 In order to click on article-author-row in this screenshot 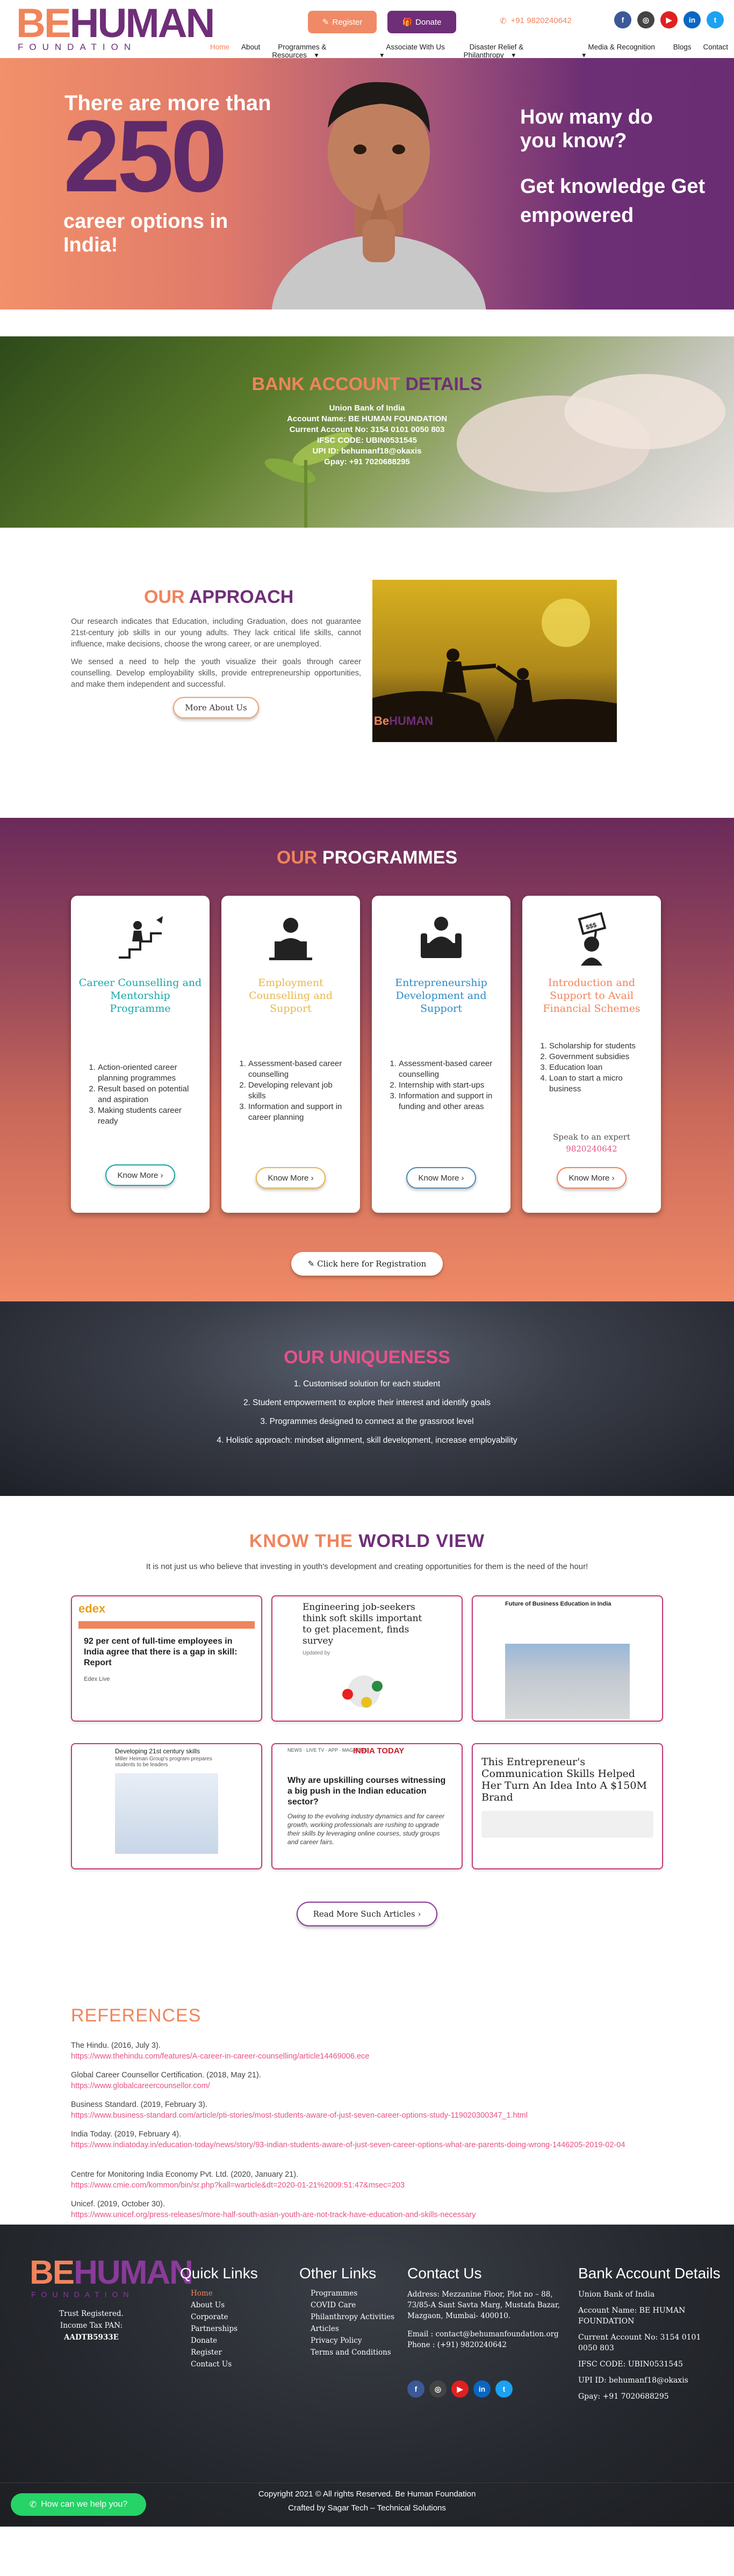, I will do `click(567, 1825)`.